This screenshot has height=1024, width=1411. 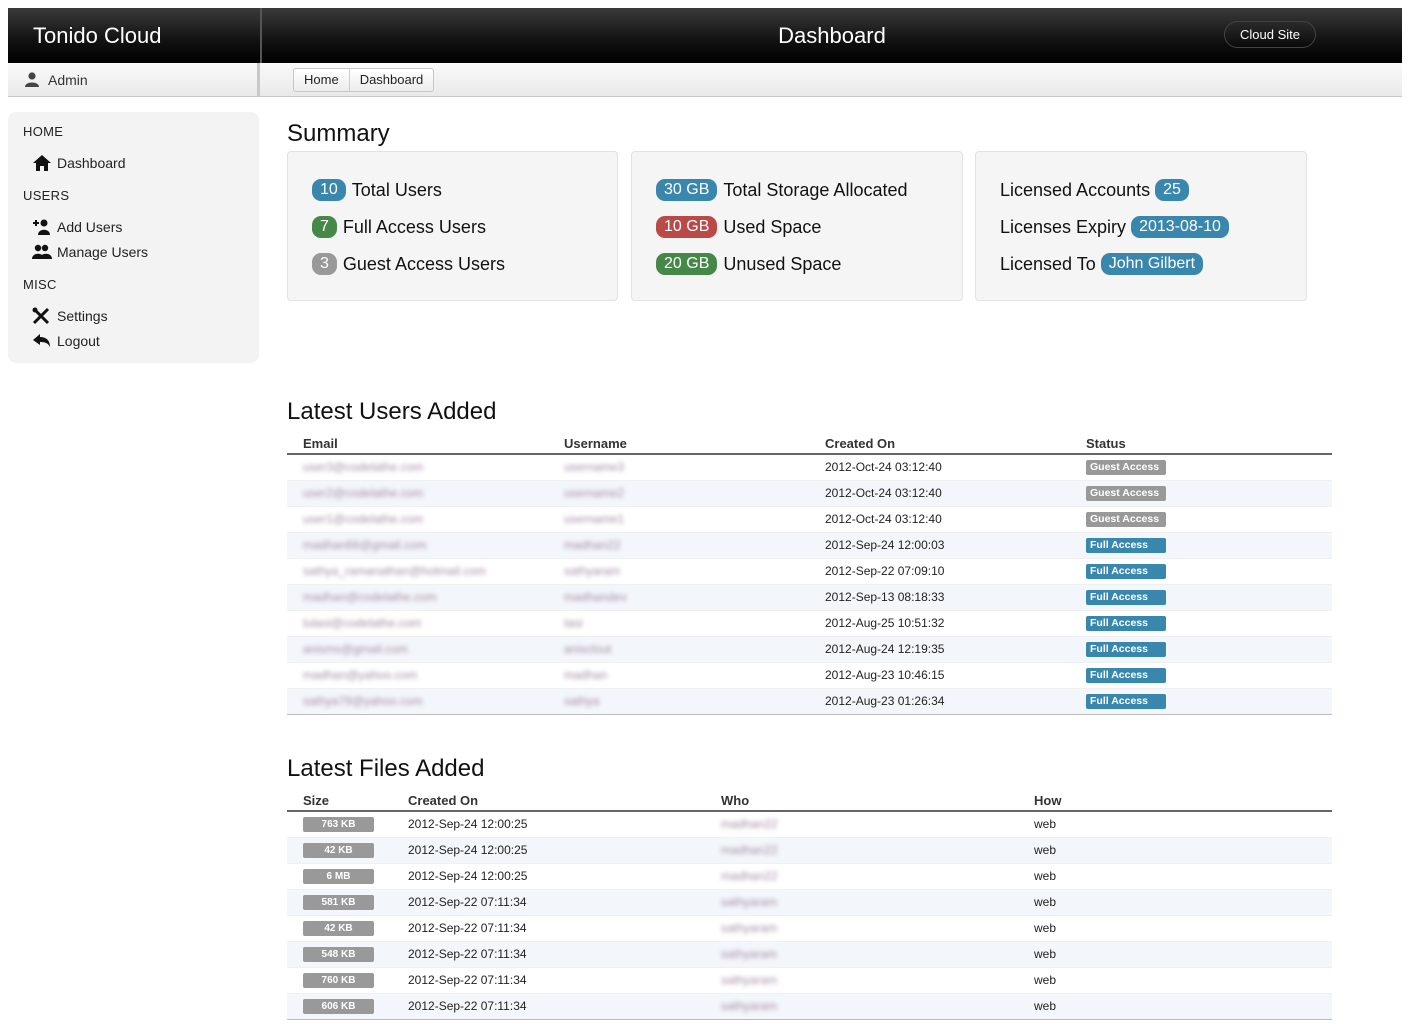 I want to click on column-header-who: Who, so click(x=861, y=799).